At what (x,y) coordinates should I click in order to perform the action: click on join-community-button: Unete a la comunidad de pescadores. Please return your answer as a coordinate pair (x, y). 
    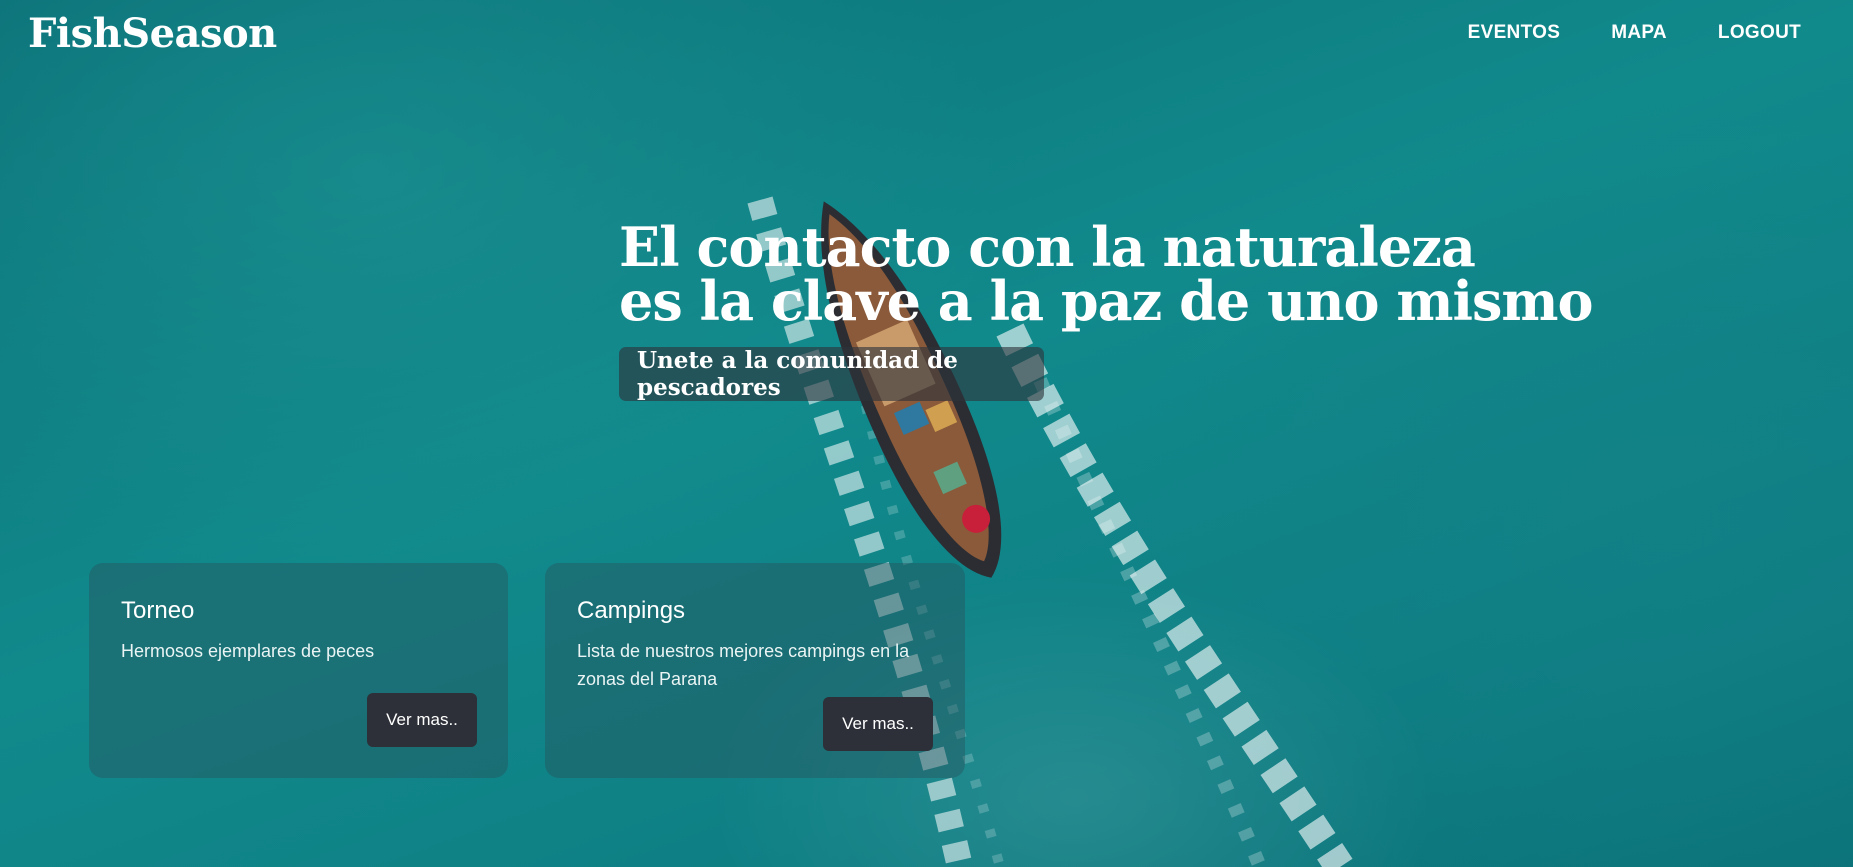
    Looking at the image, I should click on (831, 374).